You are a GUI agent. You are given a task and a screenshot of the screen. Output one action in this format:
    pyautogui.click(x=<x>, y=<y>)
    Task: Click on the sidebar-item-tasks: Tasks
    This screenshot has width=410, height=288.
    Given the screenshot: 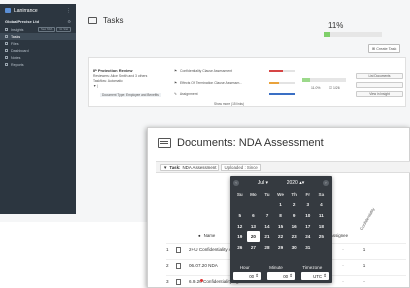 What is the action you would take?
    pyautogui.click(x=38, y=36)
    